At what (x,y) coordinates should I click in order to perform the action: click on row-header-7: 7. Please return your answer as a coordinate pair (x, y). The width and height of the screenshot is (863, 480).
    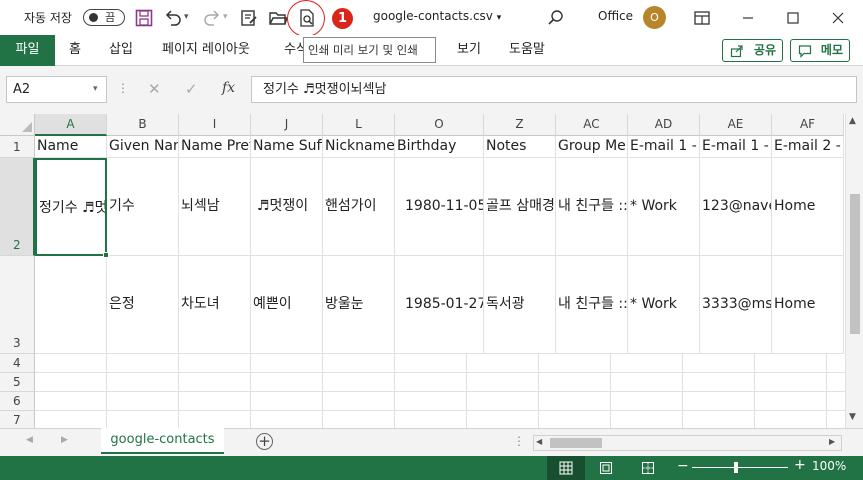
    Looking at the image, I should click on (17, 419).